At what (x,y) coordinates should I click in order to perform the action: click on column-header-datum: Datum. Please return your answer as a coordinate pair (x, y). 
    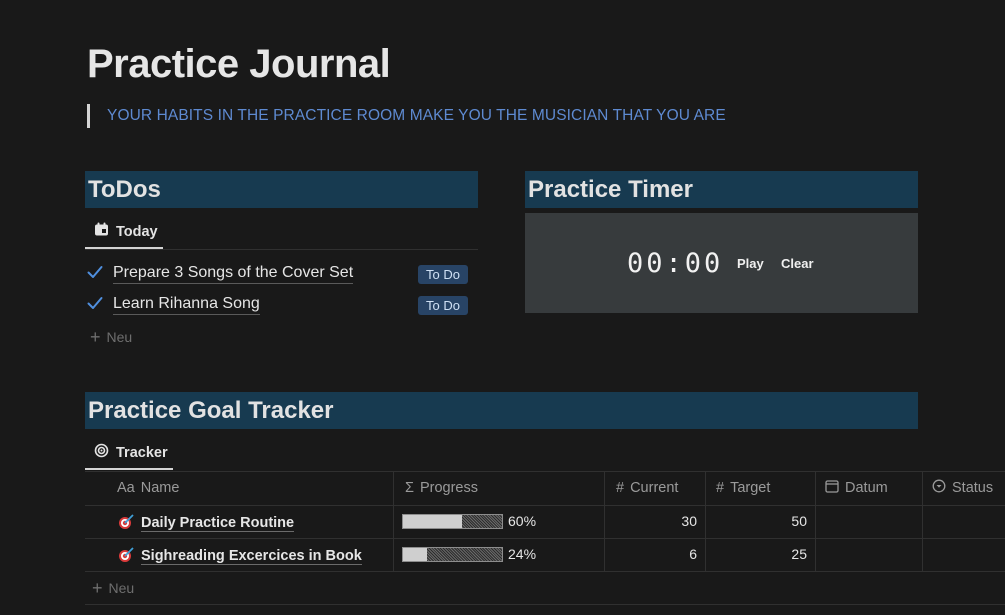
    Looking at the image, I should click on (856, 488).